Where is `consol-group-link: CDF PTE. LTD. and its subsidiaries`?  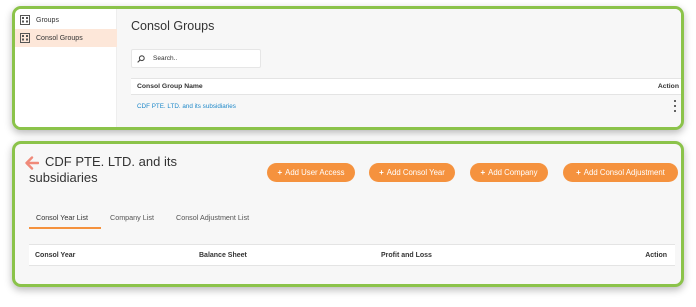
consol-group-link: CDF PTE. LTD. and its subsidiaries is located at coordinates (186, 106).